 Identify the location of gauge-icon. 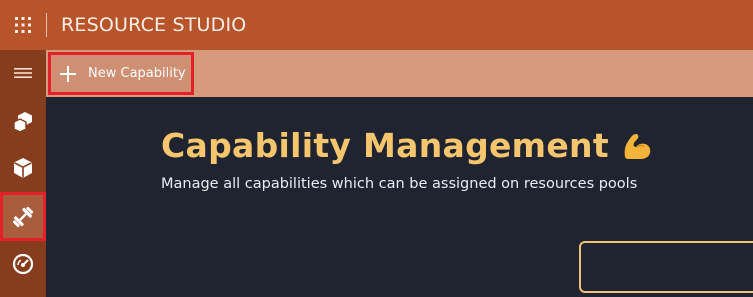
(23, 264).